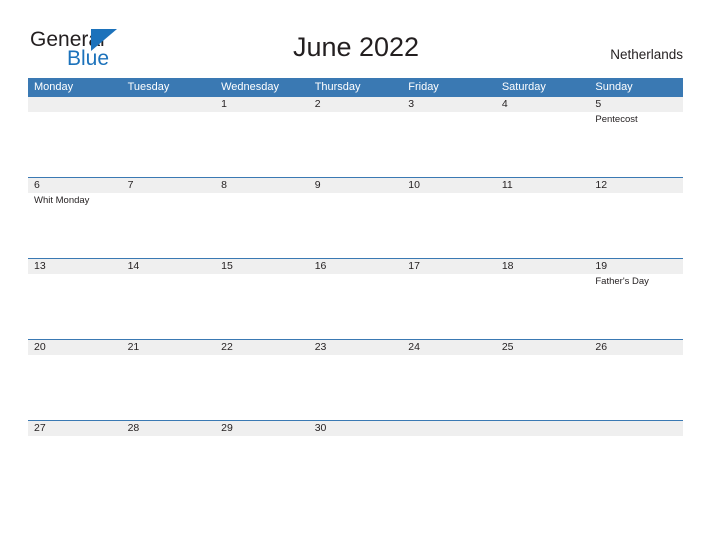  I want to click on calendar-day-cell: 11, so click(543, 217).